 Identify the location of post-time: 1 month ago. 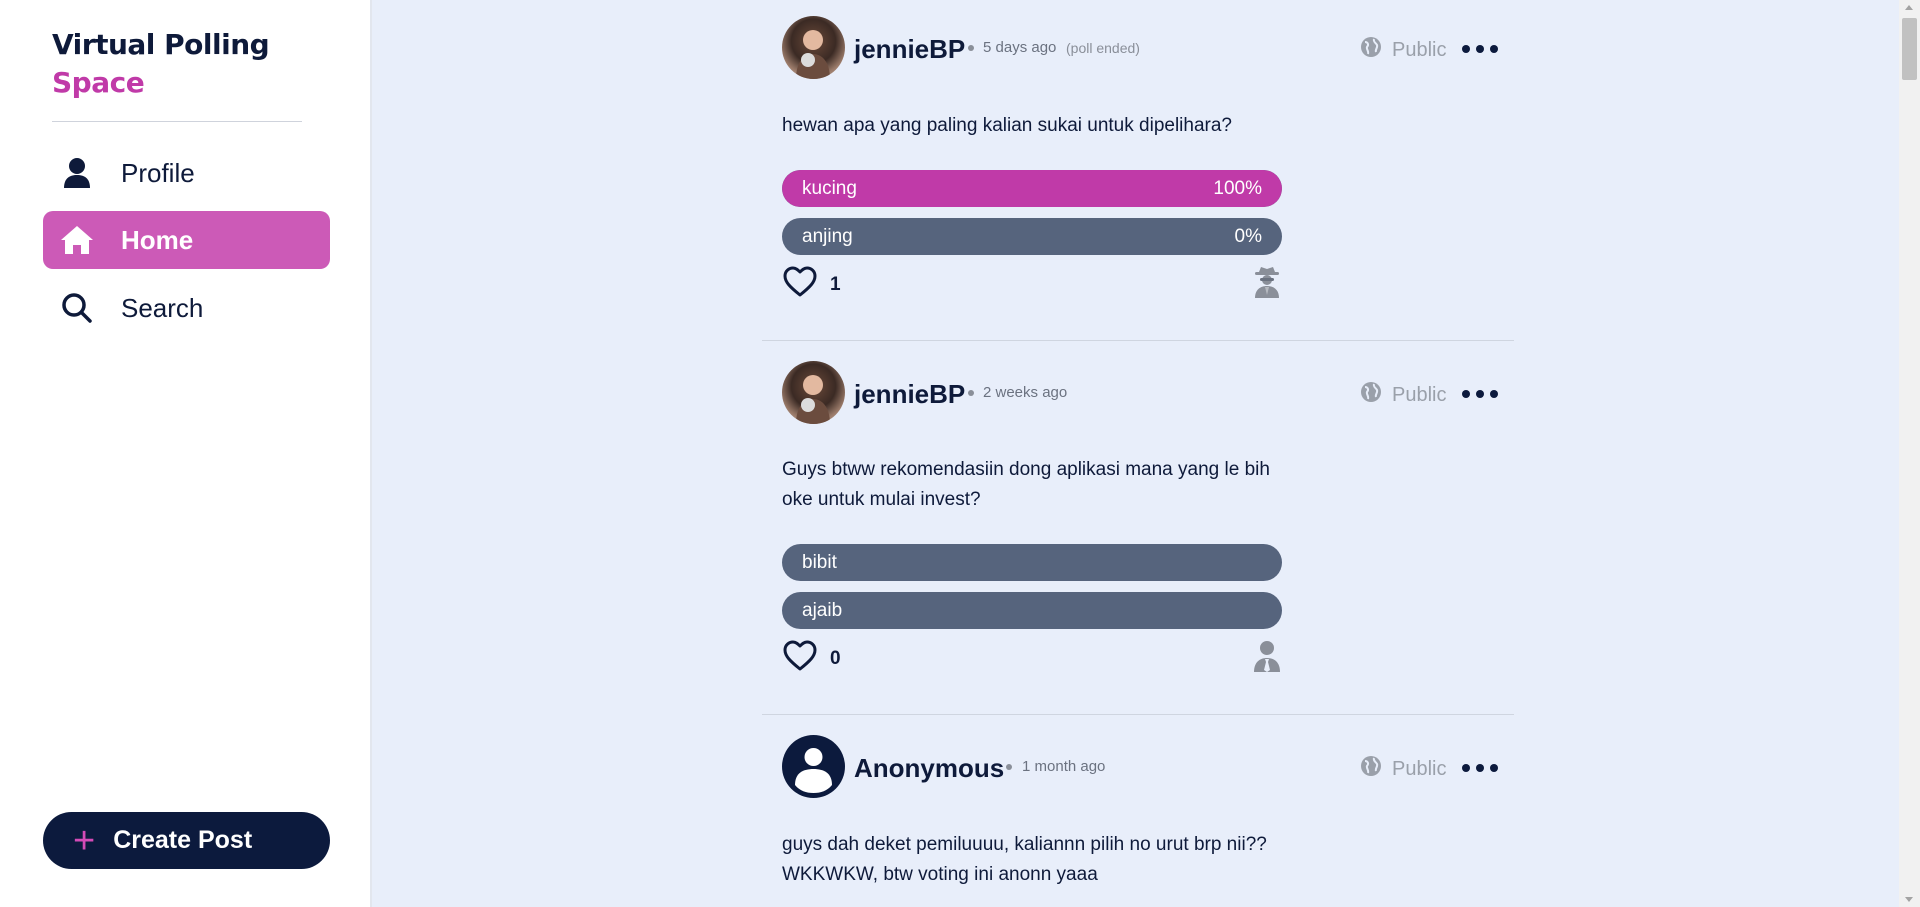
(1064, 766).